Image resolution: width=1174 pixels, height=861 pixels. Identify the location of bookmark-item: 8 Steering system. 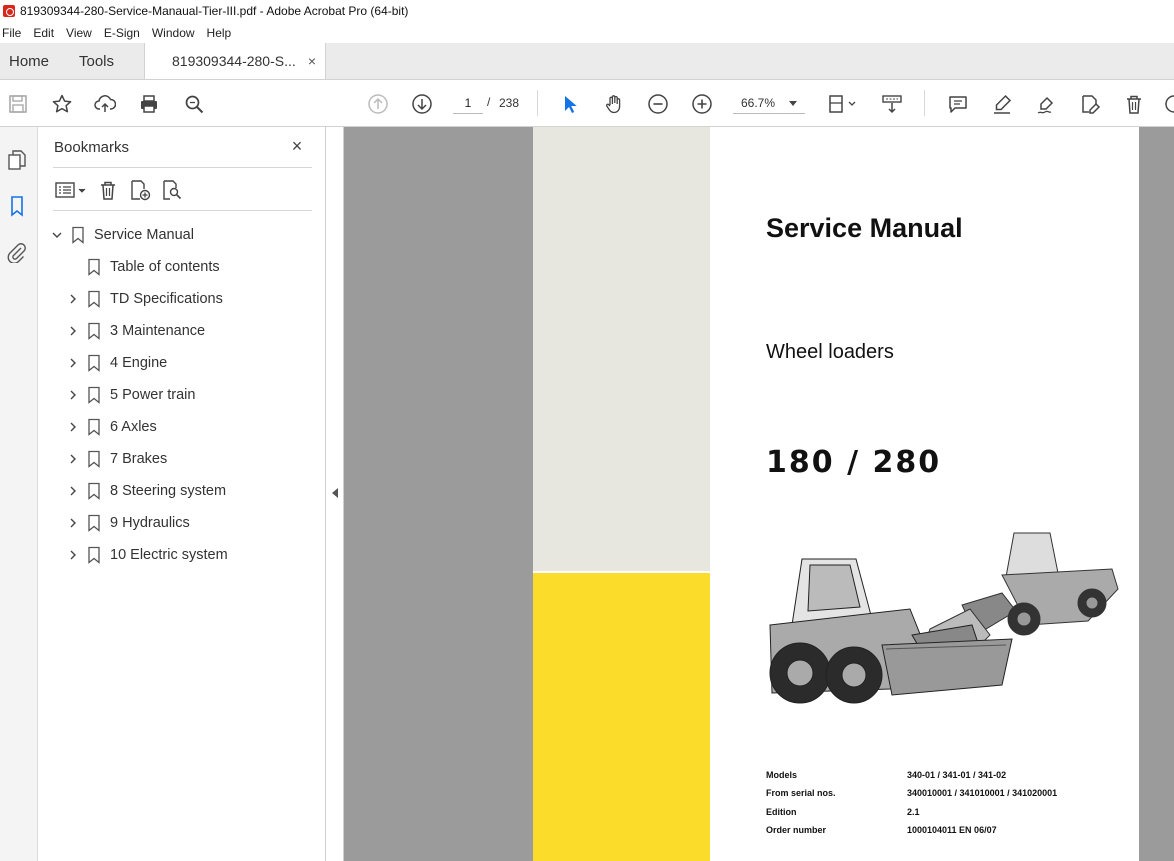
(182, 491).